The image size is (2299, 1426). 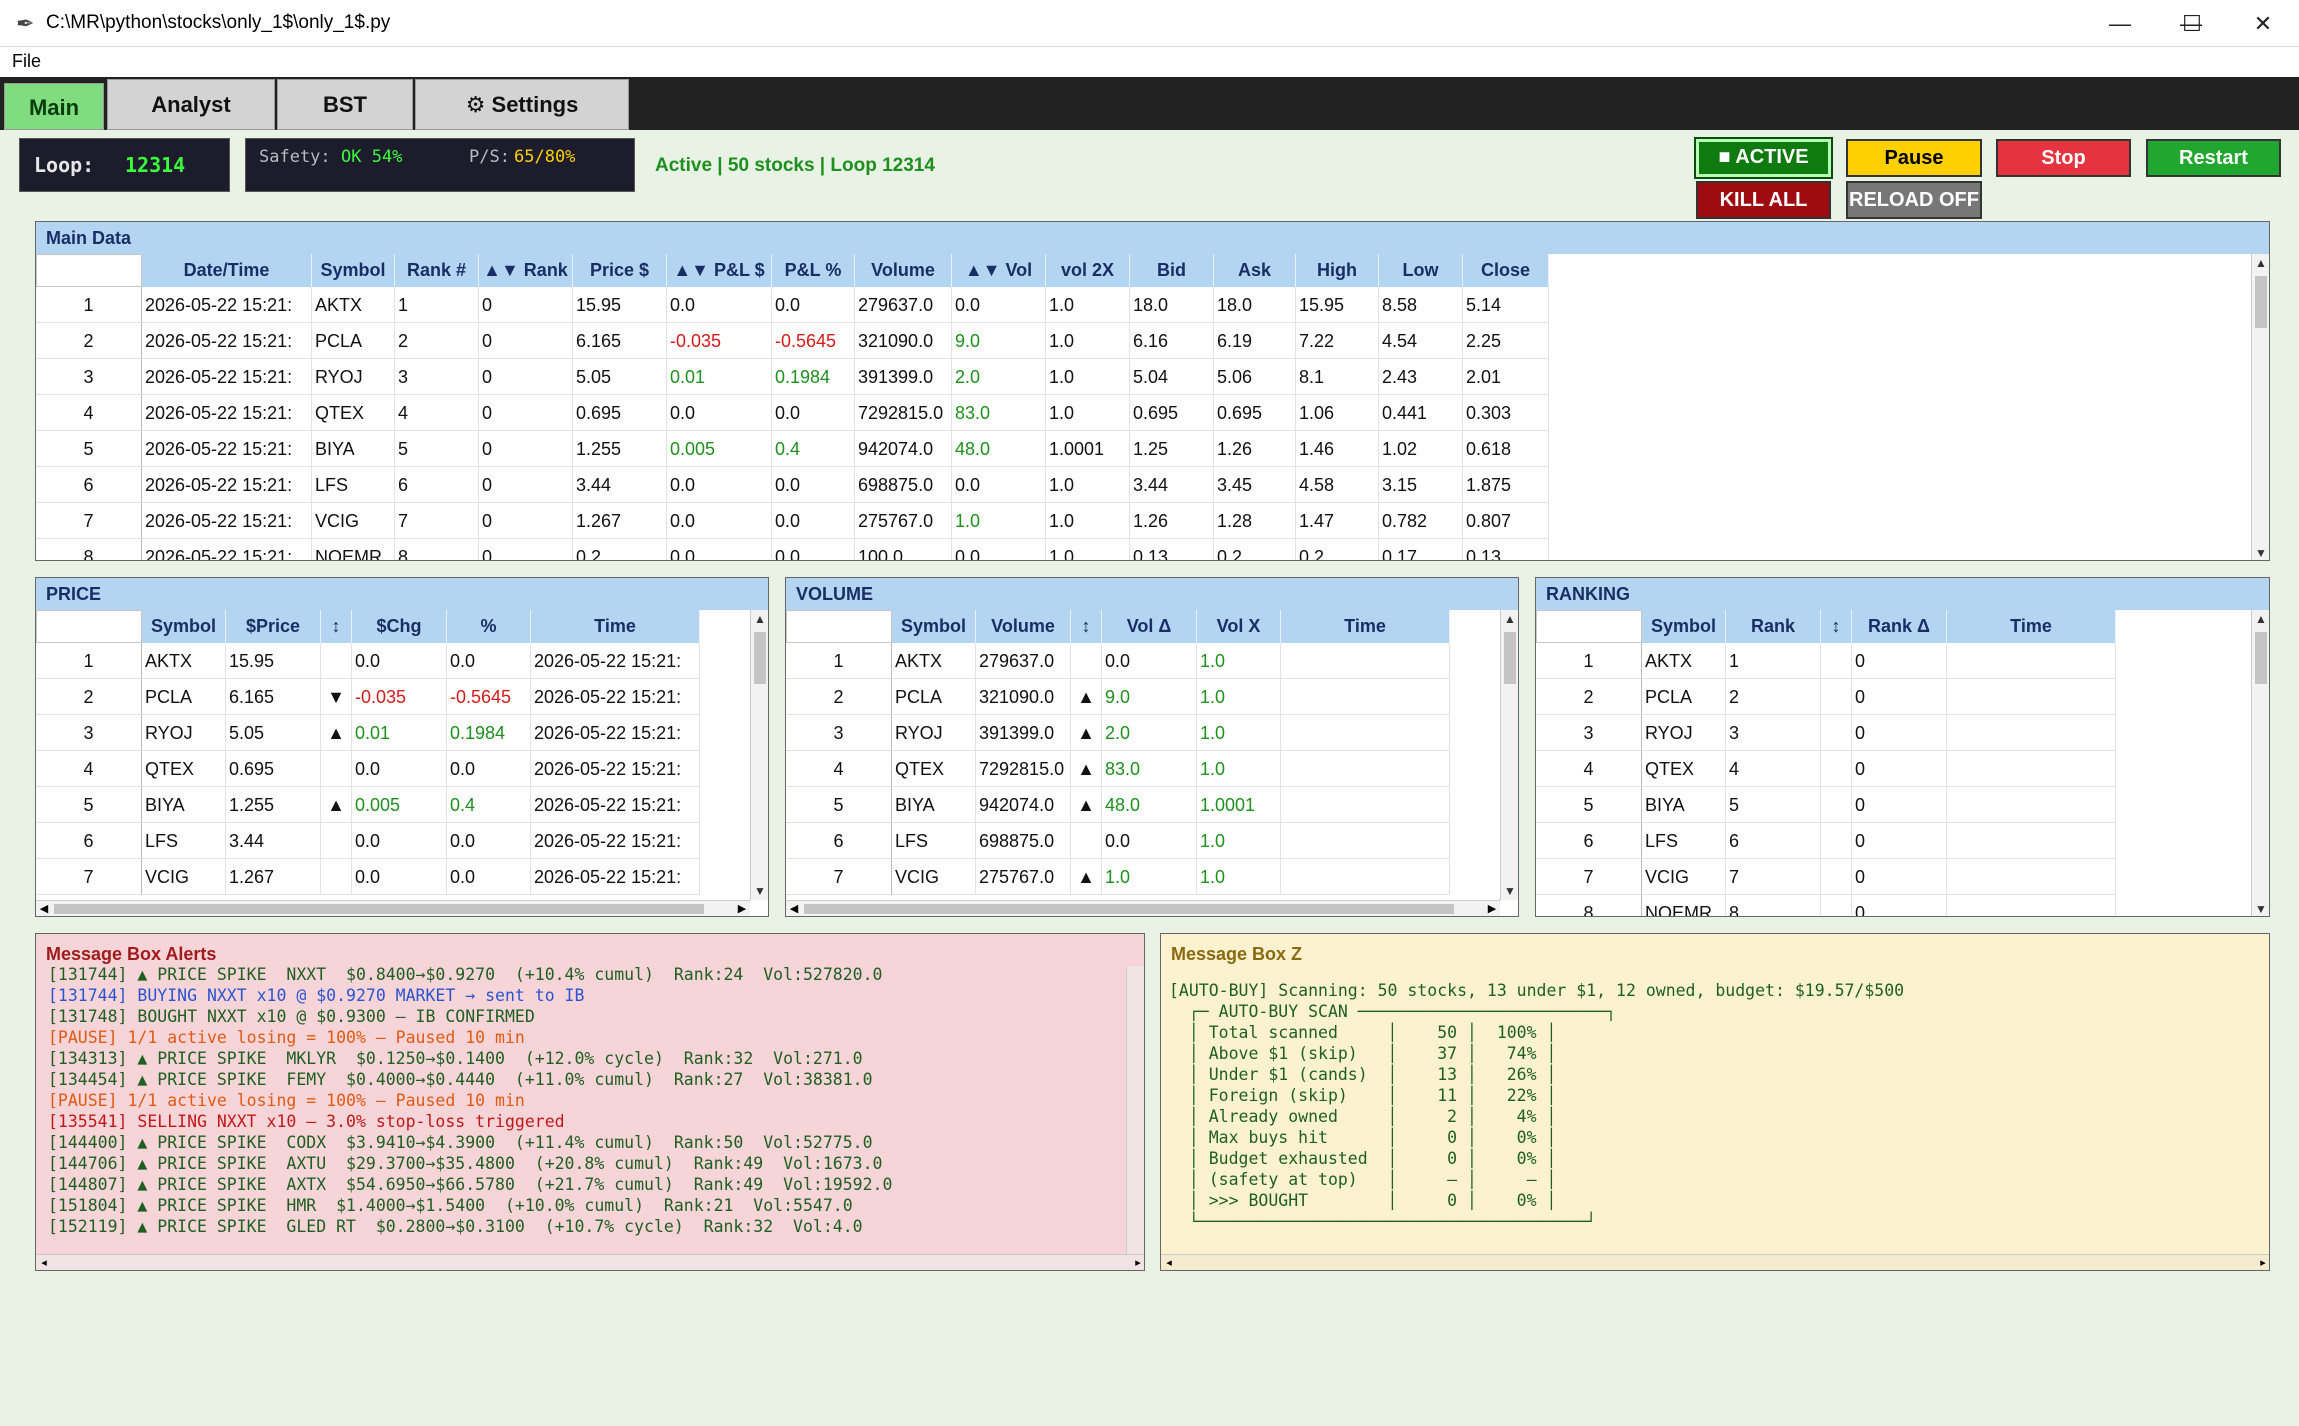 What do you see at coordinates (1506, 305) in the screenshot?
I see `table-cell: 5.14` at bounding box center [1506, 305].